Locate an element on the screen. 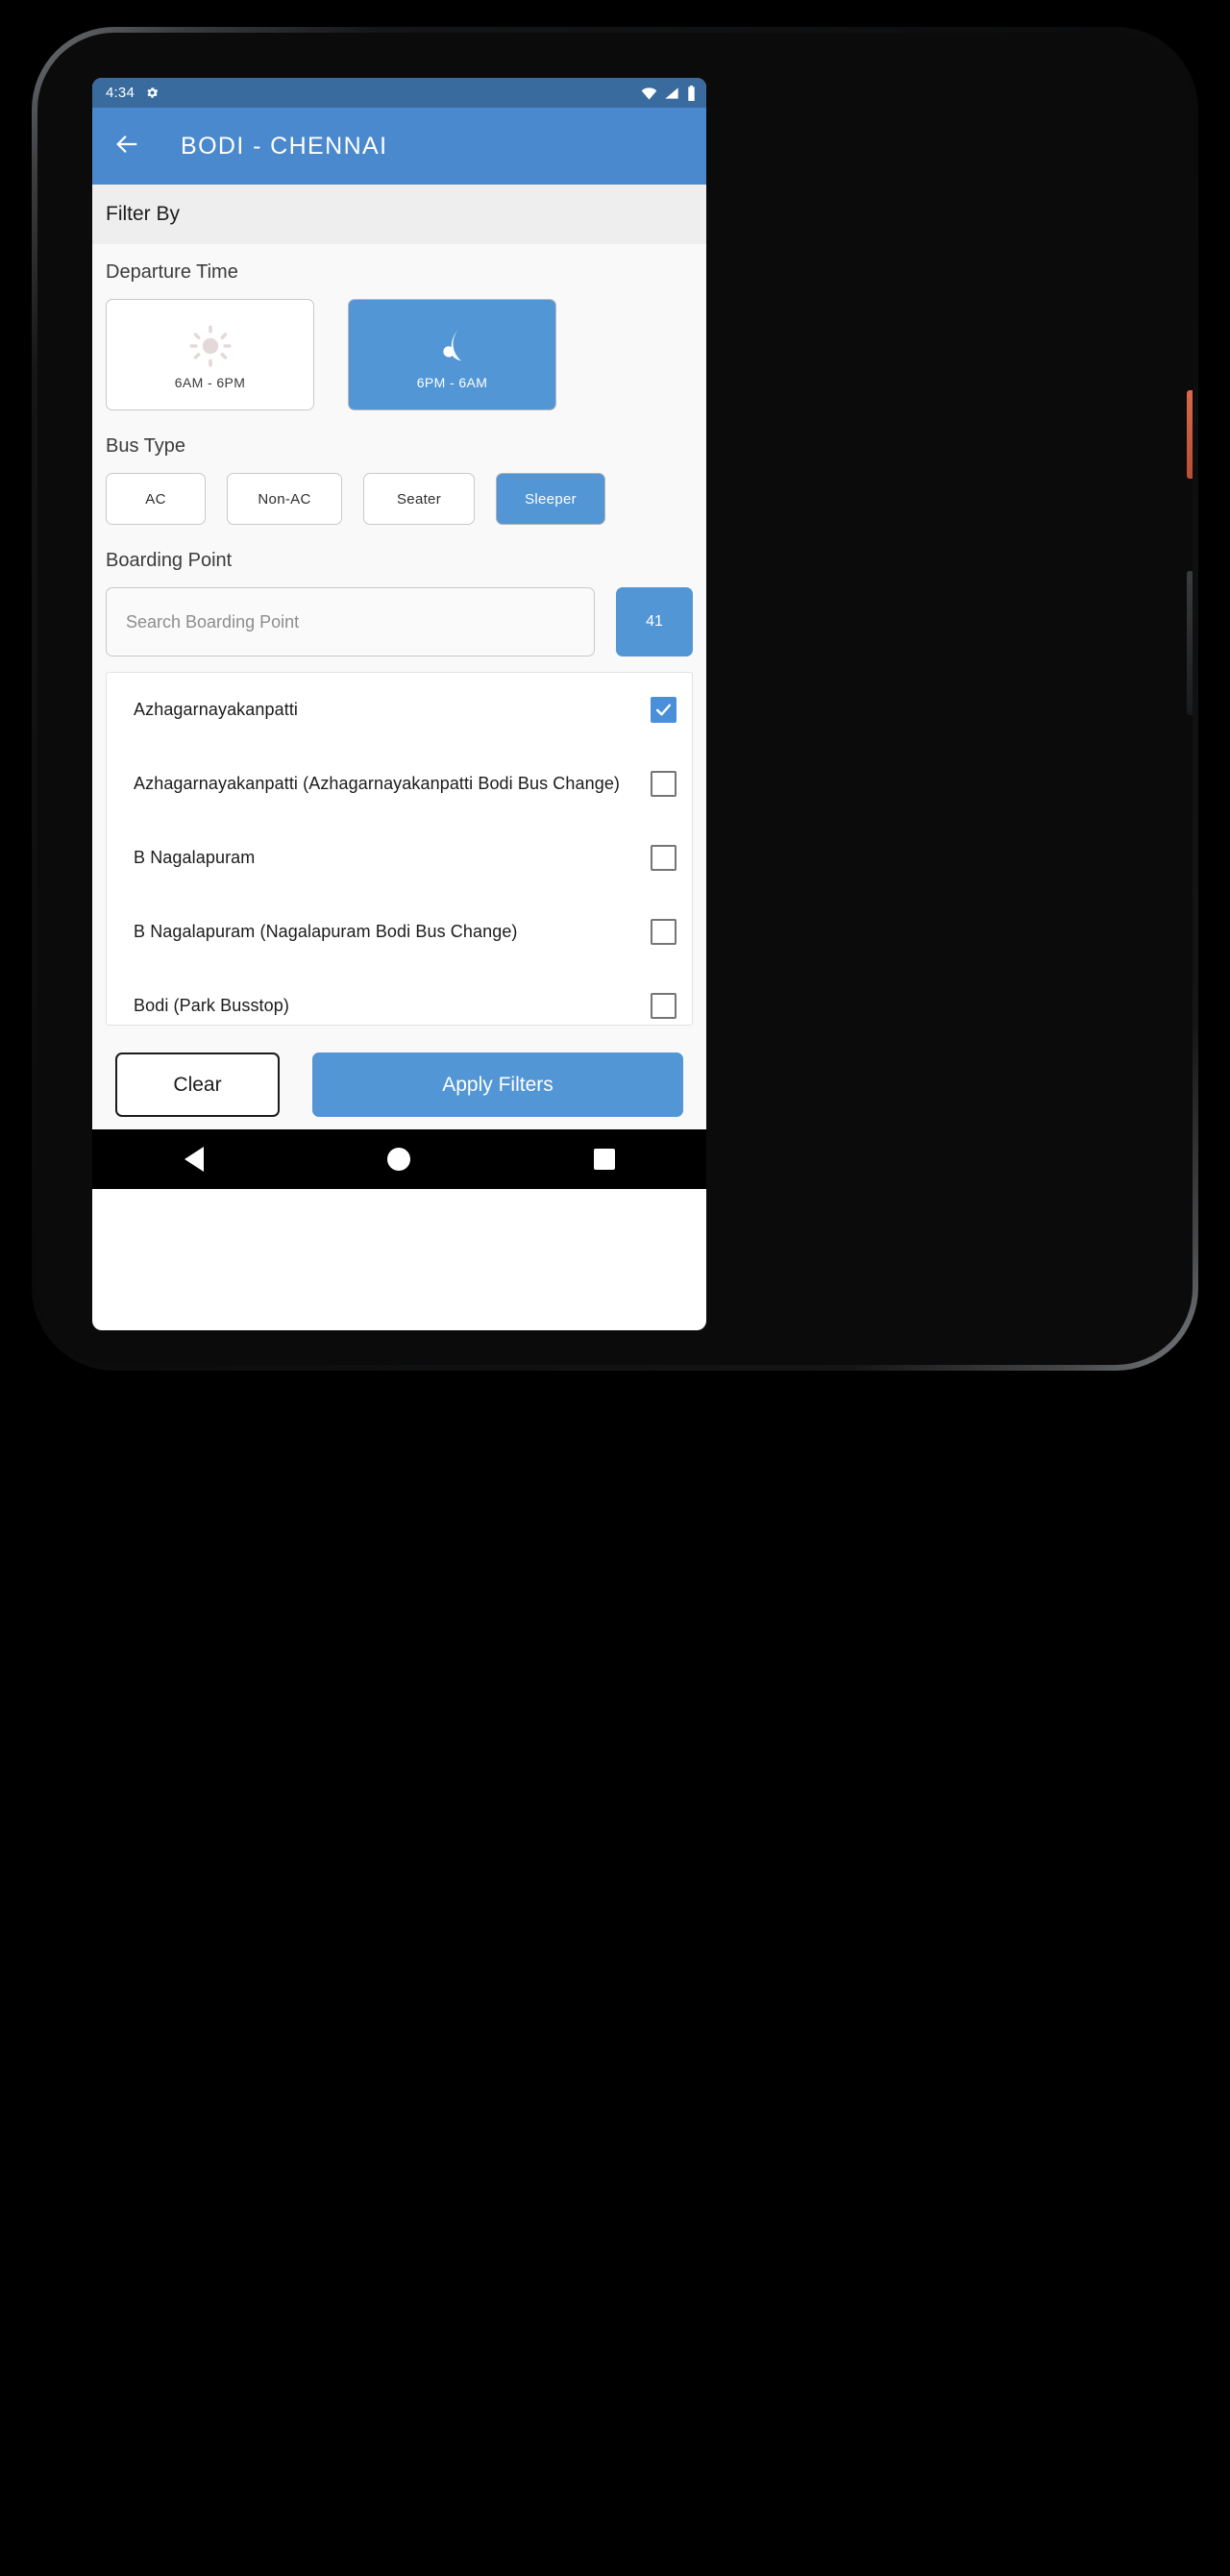 The image size is (1230, 2576). nav-home-icon is located at coordinates (398, 1159).